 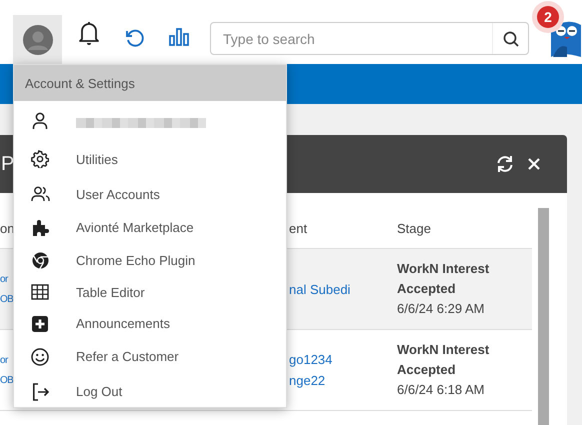 I want to click on menu-item: Log Out, so click(x=150, y=391).